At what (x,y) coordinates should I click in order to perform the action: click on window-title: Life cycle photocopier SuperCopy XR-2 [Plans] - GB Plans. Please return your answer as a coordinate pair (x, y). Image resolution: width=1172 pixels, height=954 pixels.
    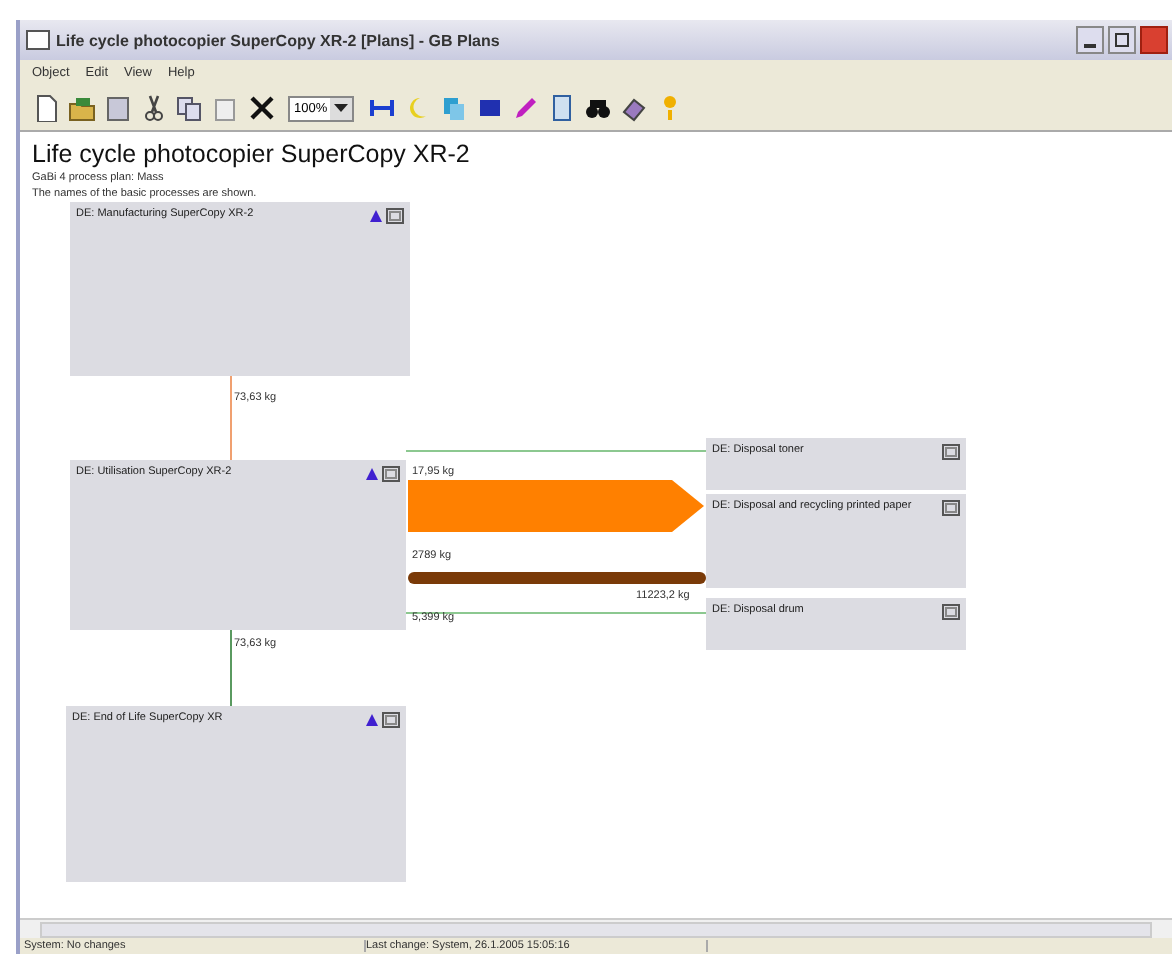
    Looking at the image, I should click on (278, 40).